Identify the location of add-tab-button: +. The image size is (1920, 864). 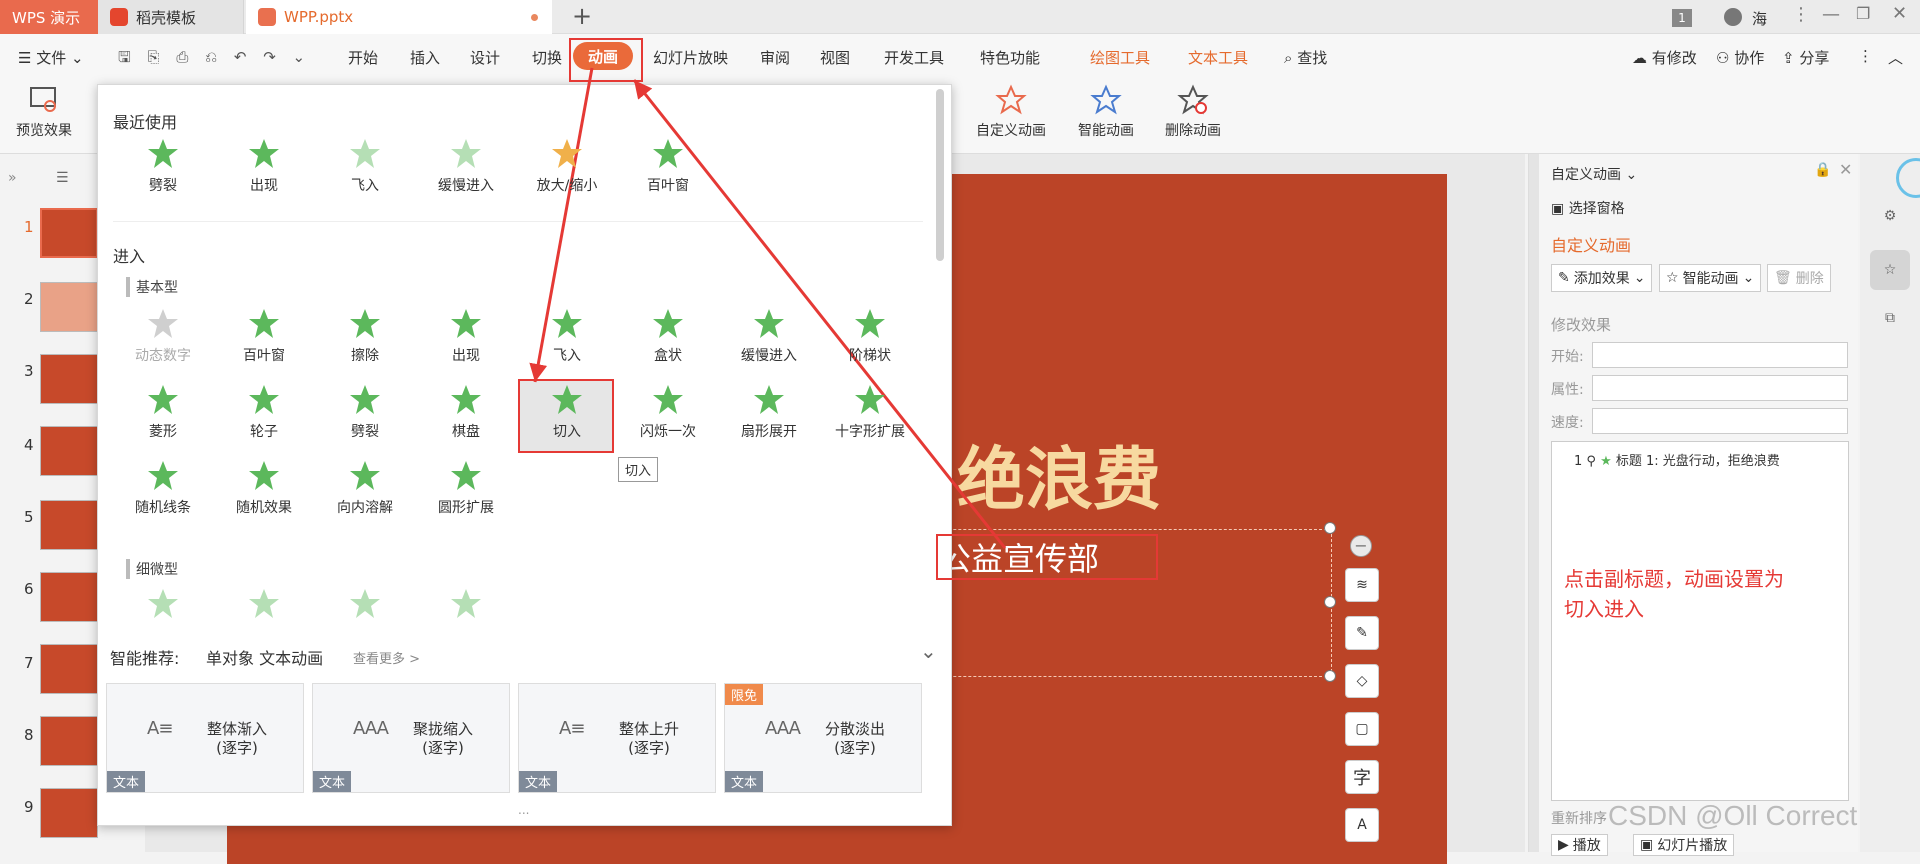
(582, 16).